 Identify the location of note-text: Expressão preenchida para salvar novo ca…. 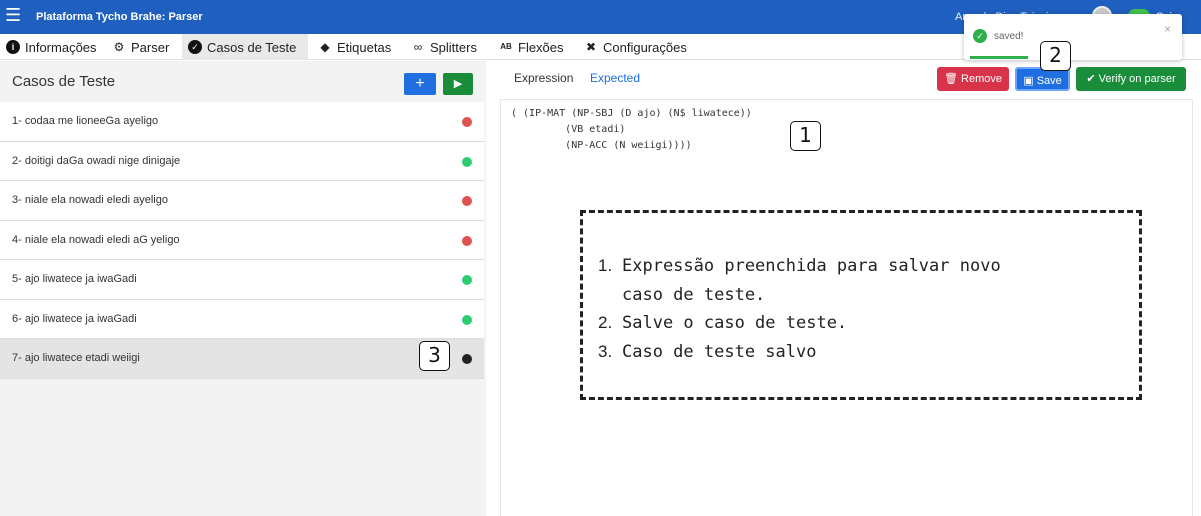
(811, 280).